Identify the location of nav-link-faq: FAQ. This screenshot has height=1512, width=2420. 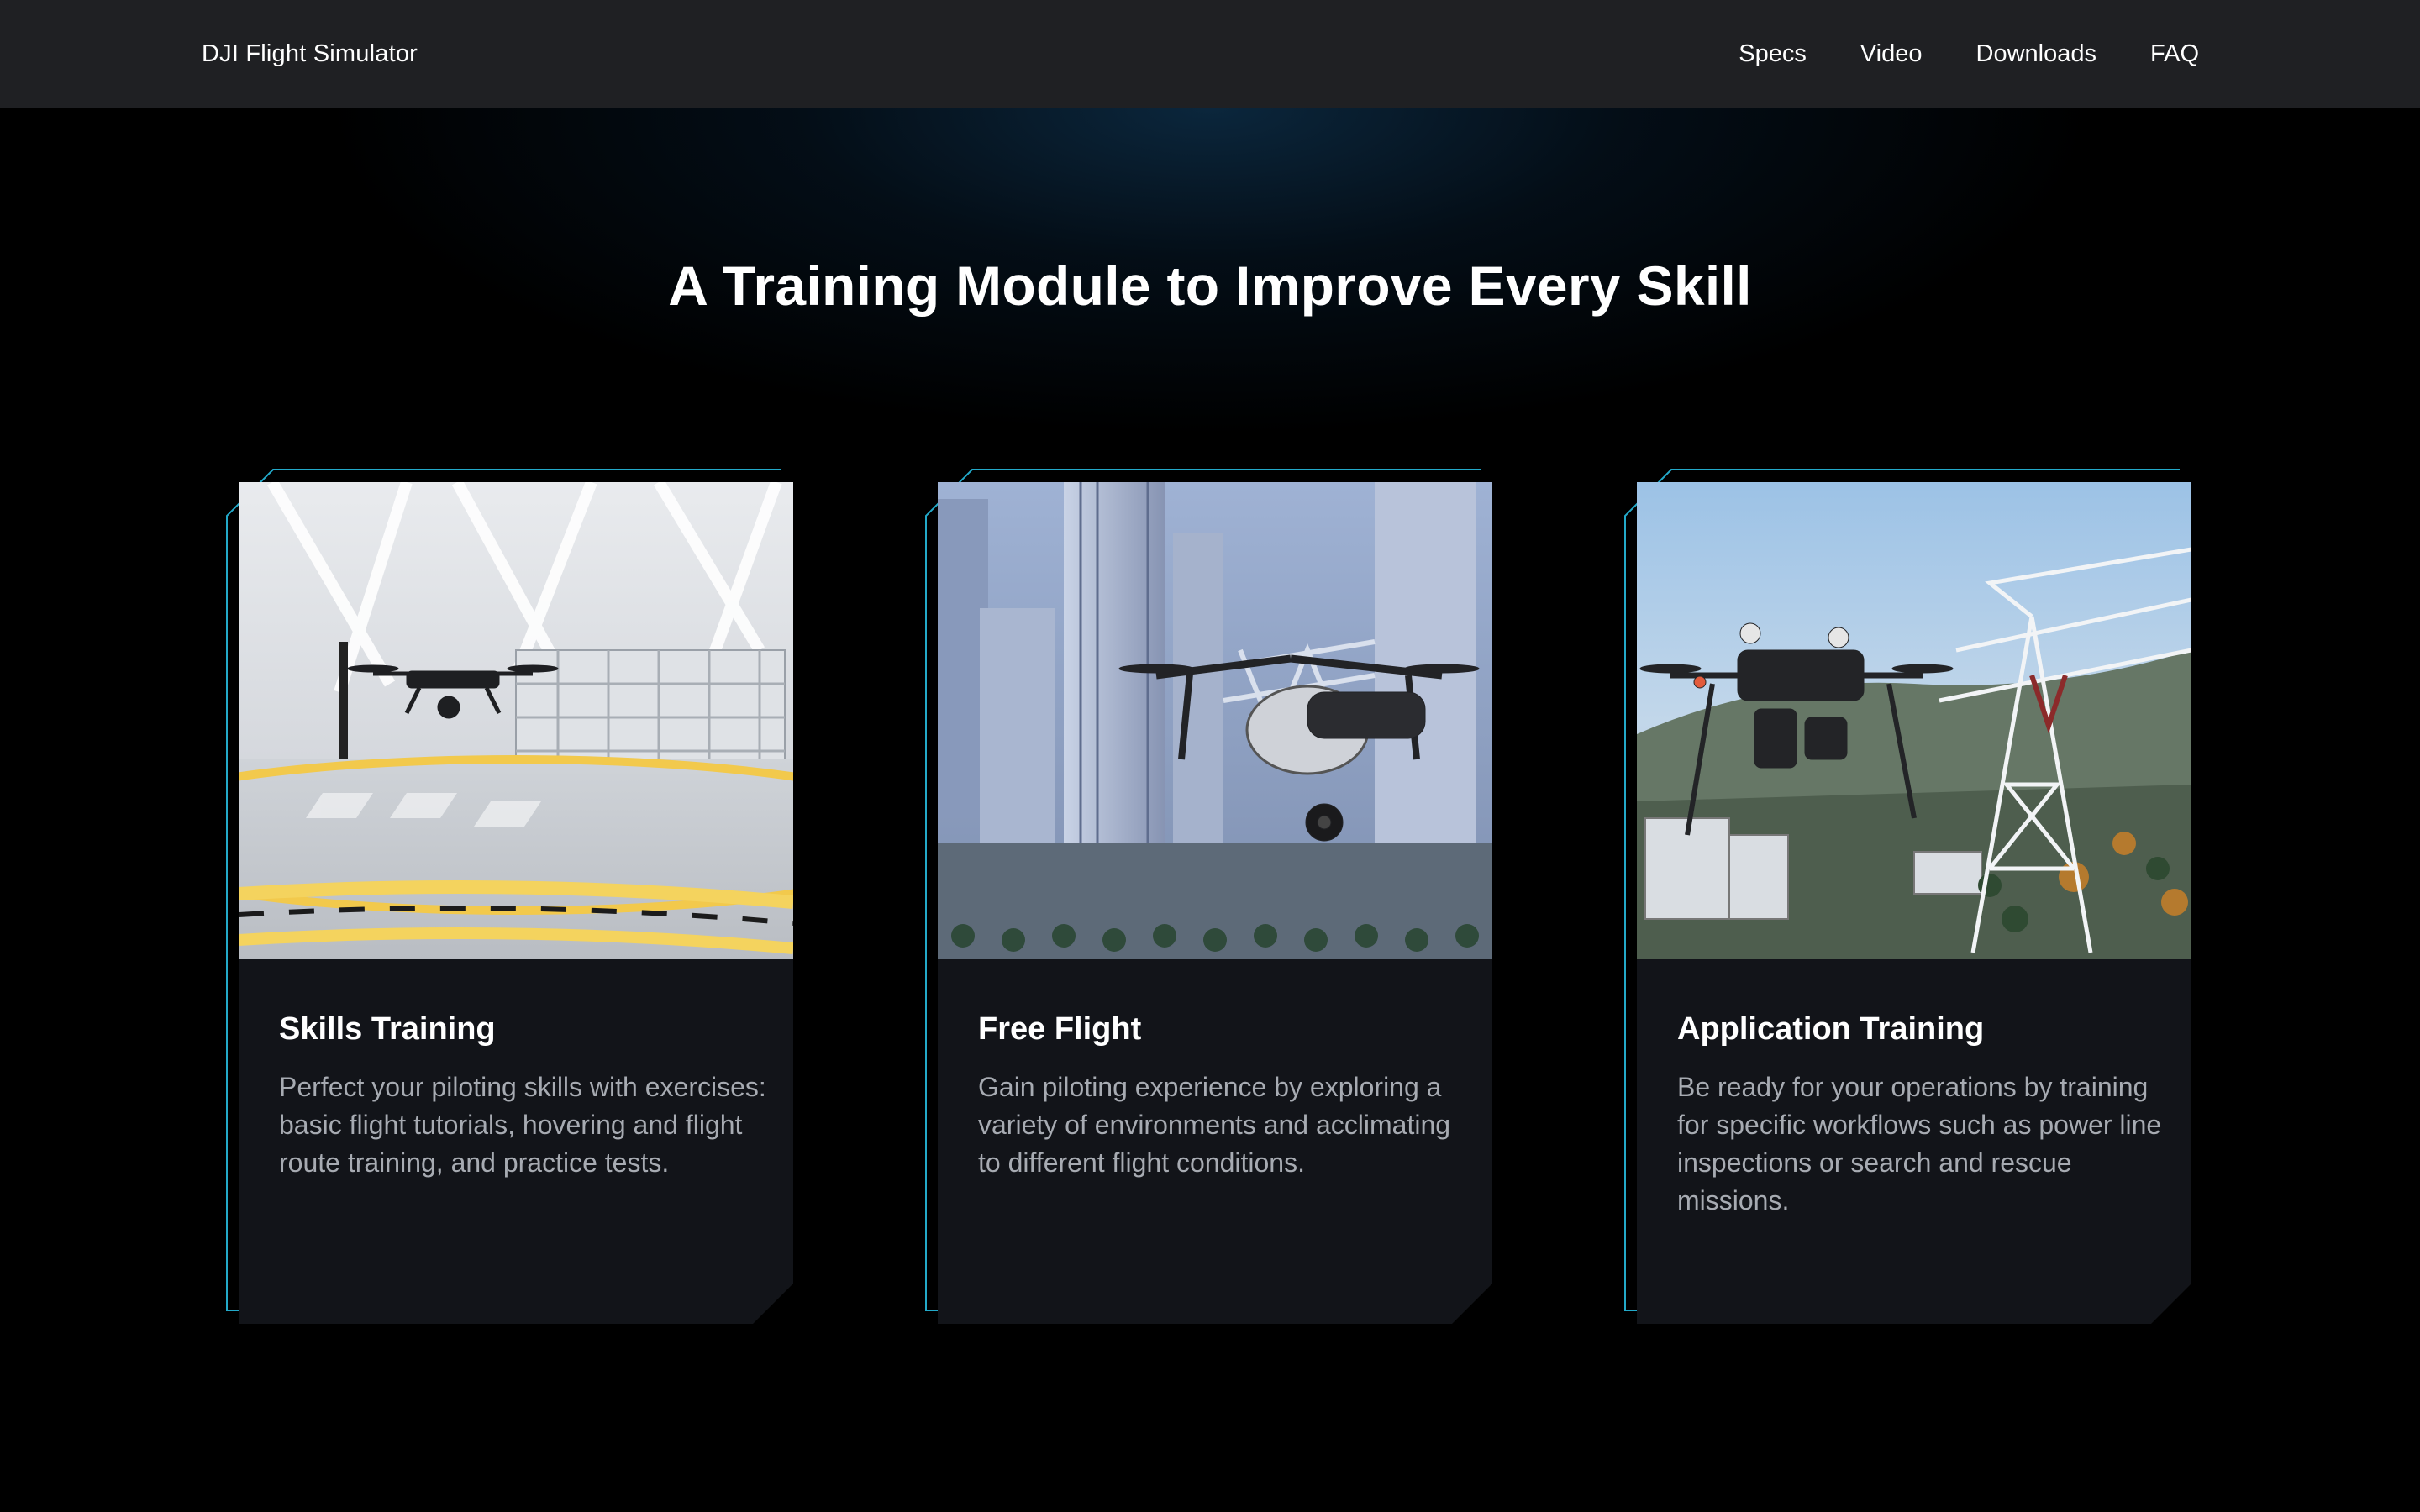
(2174, 54).